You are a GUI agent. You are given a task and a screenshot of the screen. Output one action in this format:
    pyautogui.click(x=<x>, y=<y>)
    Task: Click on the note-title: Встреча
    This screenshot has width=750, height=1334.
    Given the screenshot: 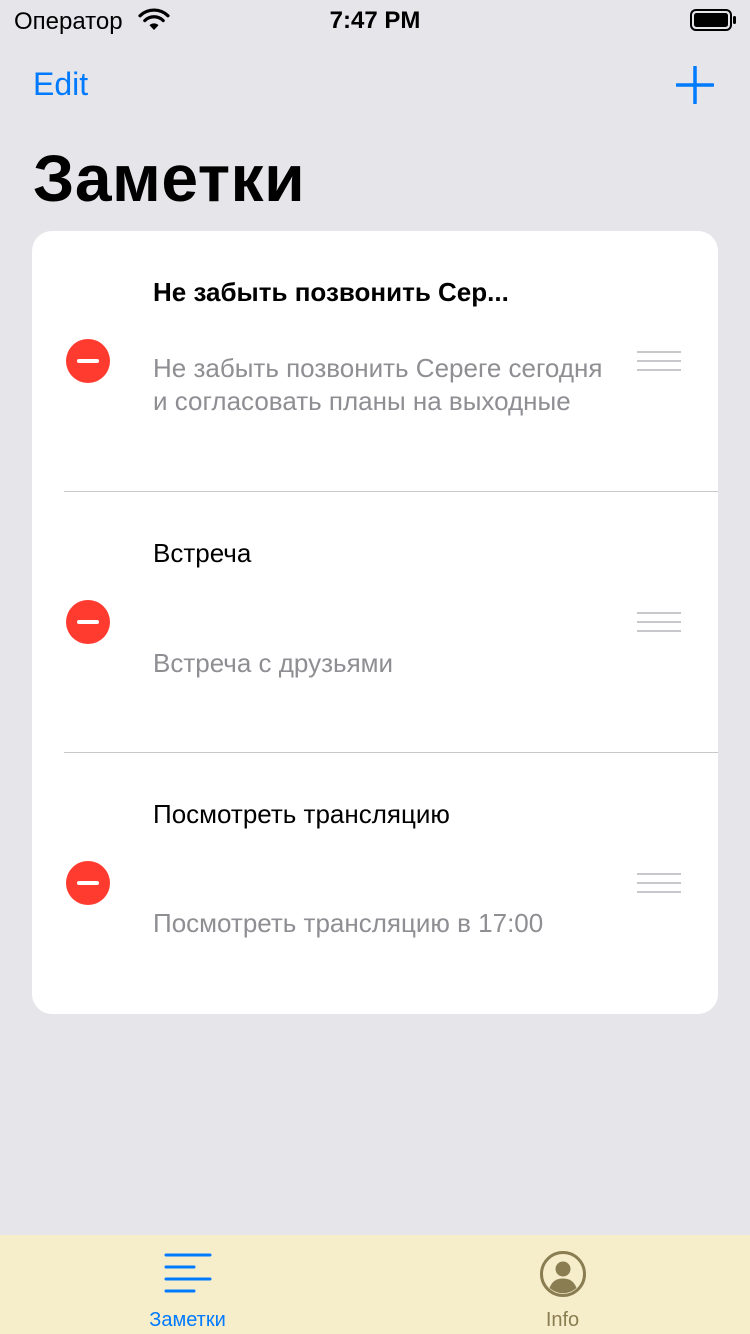 What is the action you would take?
    pyautogui.click(x=202, y=553)
    